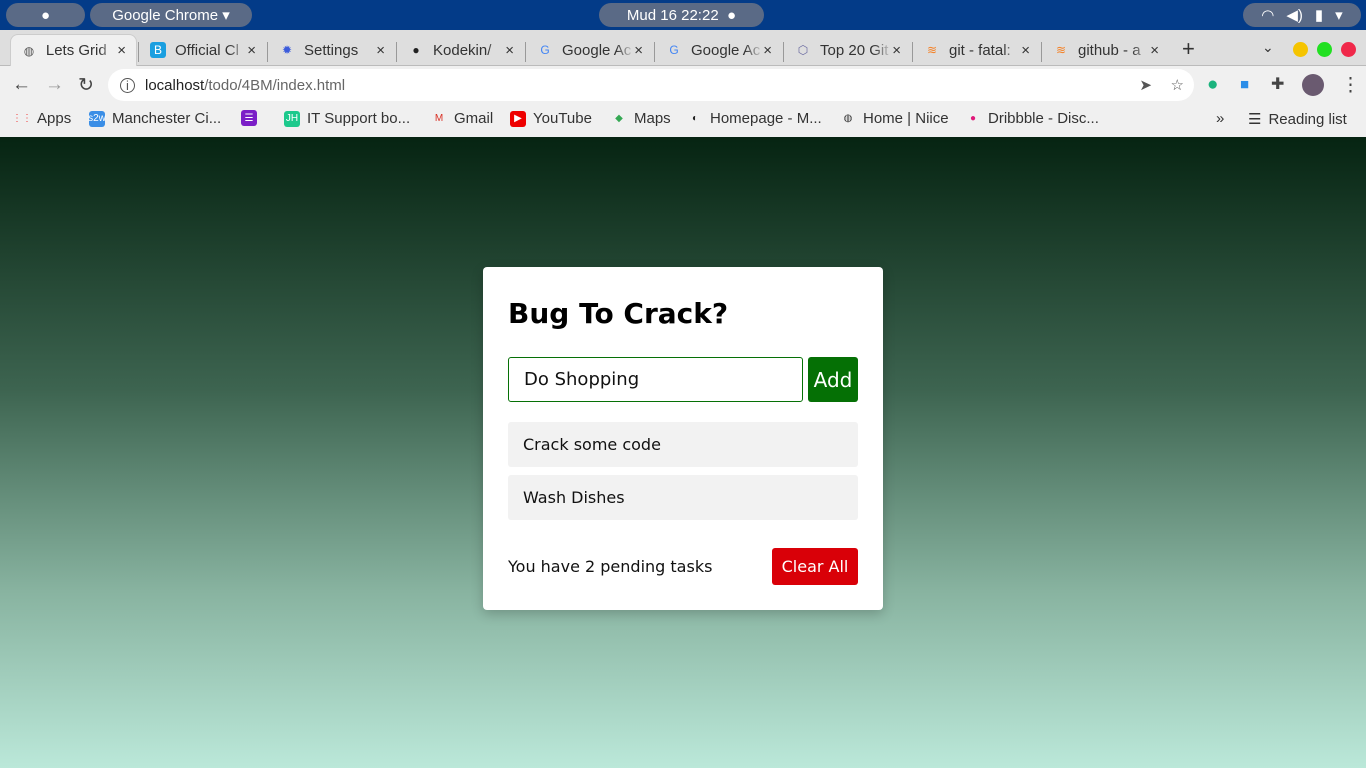  I want to click on clear-all-button: Clear All, so click(815, 566).